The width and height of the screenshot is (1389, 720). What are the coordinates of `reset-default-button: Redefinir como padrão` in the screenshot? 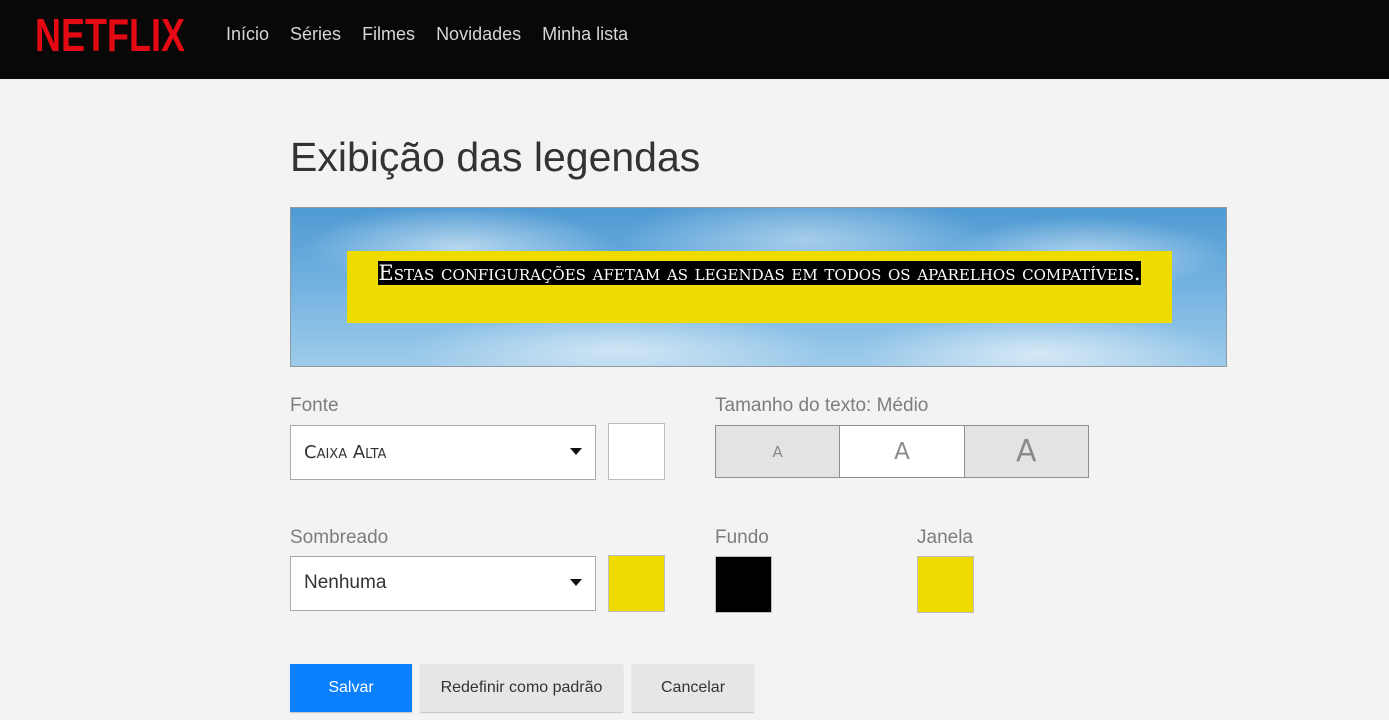 It's located at (521, 688).